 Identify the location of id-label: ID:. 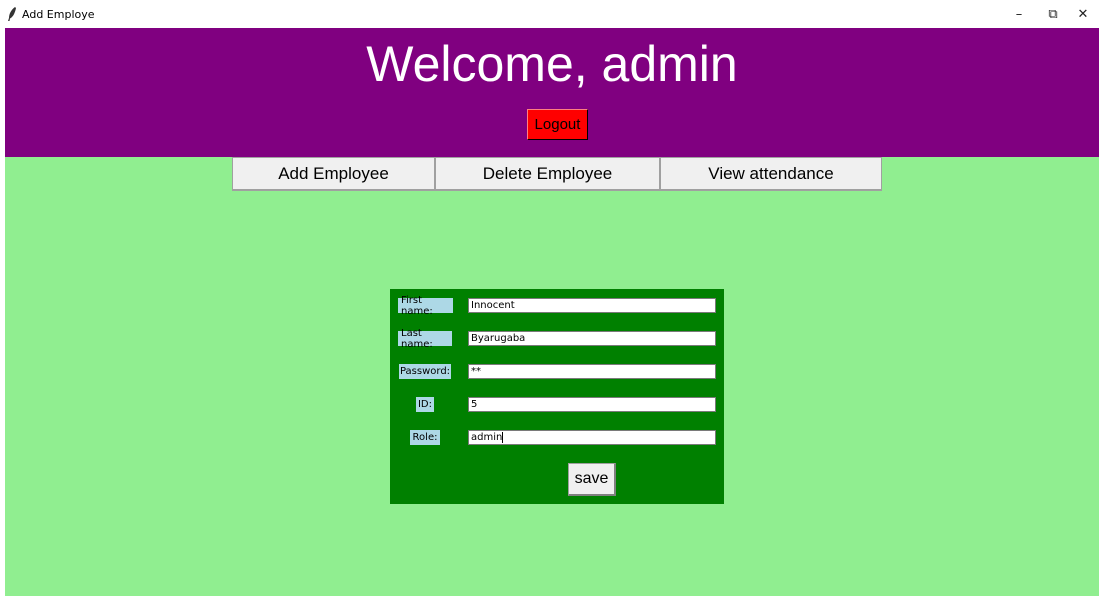
(425, 404).